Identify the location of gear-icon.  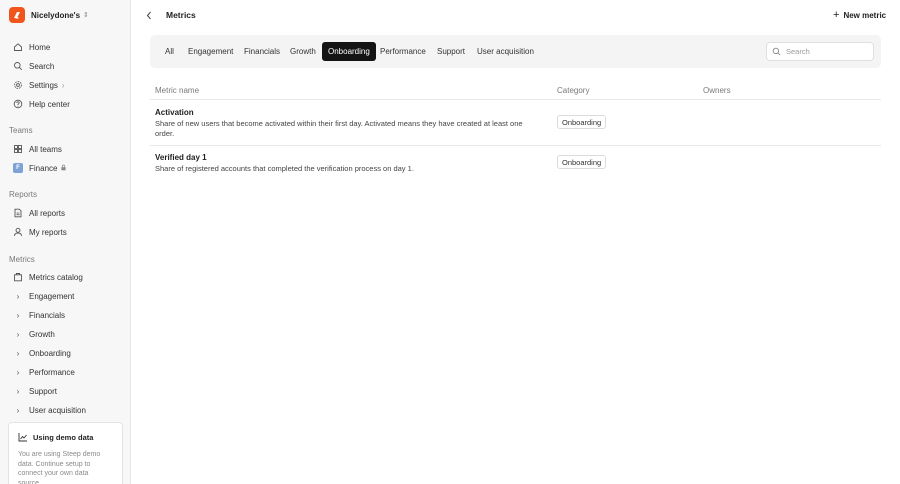
(18, 85).